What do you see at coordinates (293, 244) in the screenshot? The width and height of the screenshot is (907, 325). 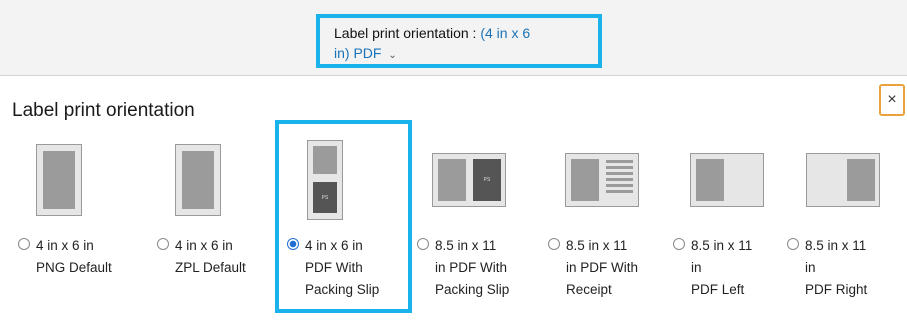 I see `radio-4x6-pdf-packing-slip` at bounding box center [293, 244].